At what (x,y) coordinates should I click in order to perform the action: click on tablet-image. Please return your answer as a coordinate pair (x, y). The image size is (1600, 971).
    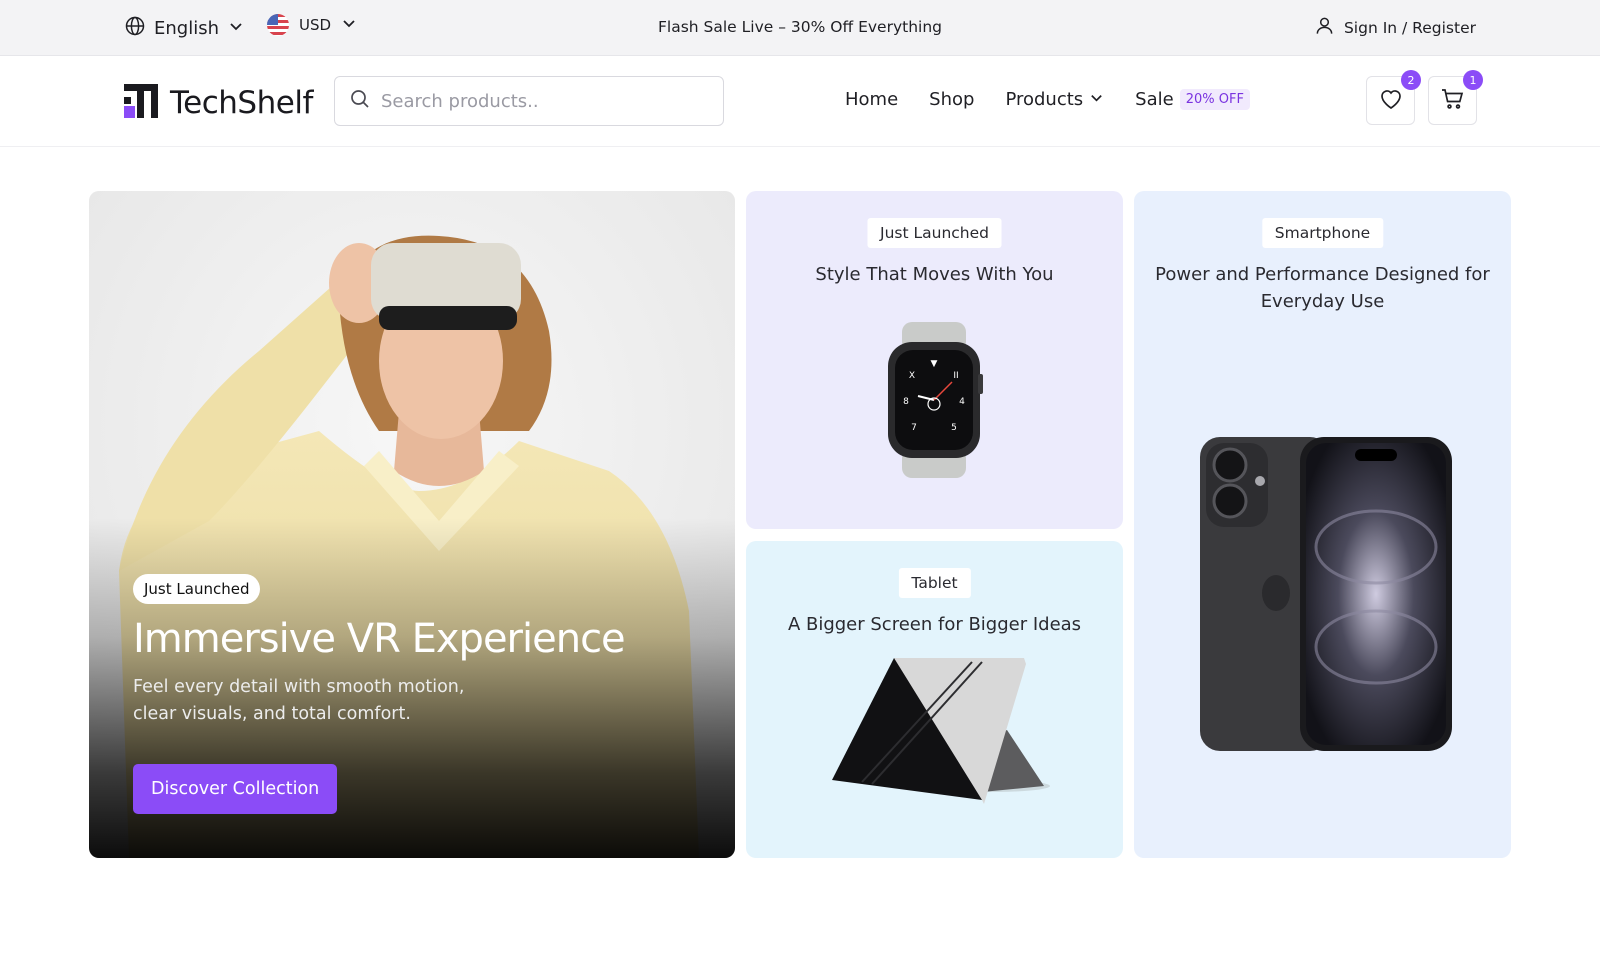
    Looking at the image, I should click on (941, 731).